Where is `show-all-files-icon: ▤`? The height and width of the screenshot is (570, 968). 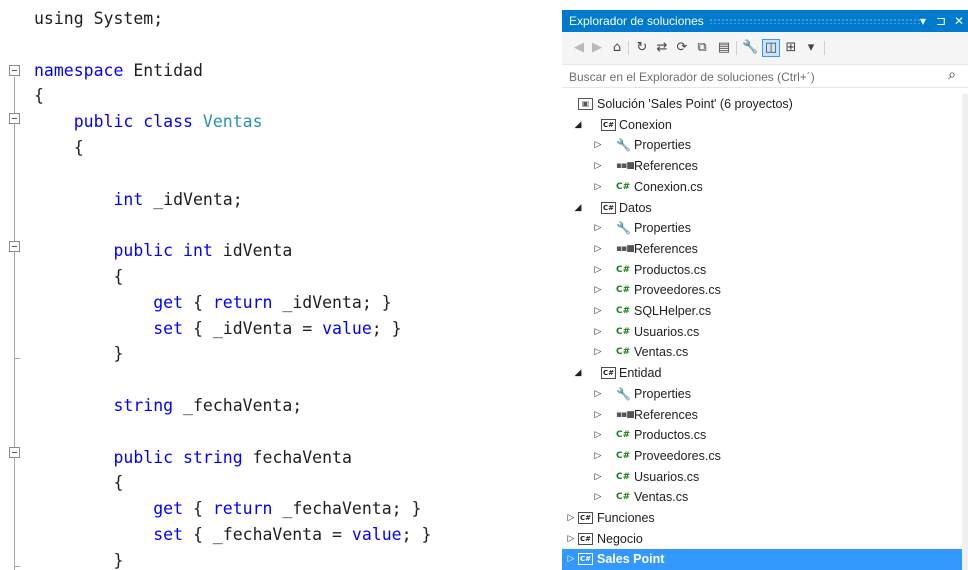
show-all-files-icon: ▤ is located at coordinates (724, 48).